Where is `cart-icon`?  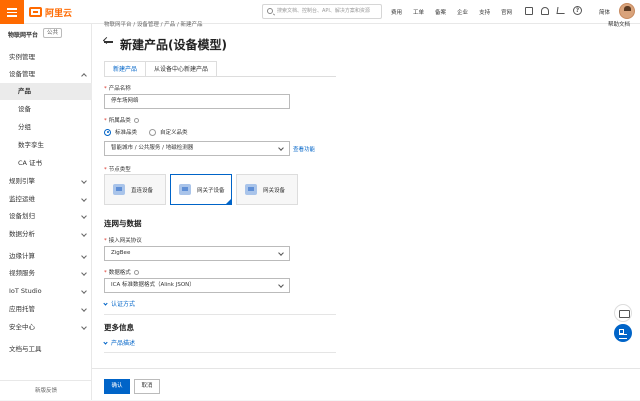 cart-icon is located at coordinates (561, 10).